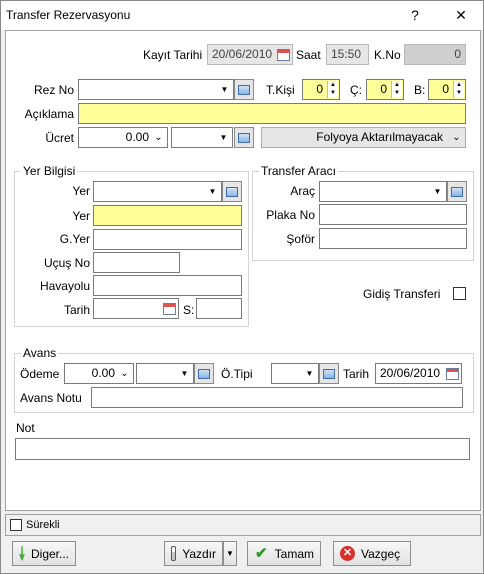 This screenshot has width=484, height=574. Describe the element at coordinates (321, 89) in the screenshot. I see `tkisi-spinner: 0 ▲ ▼` at that location.